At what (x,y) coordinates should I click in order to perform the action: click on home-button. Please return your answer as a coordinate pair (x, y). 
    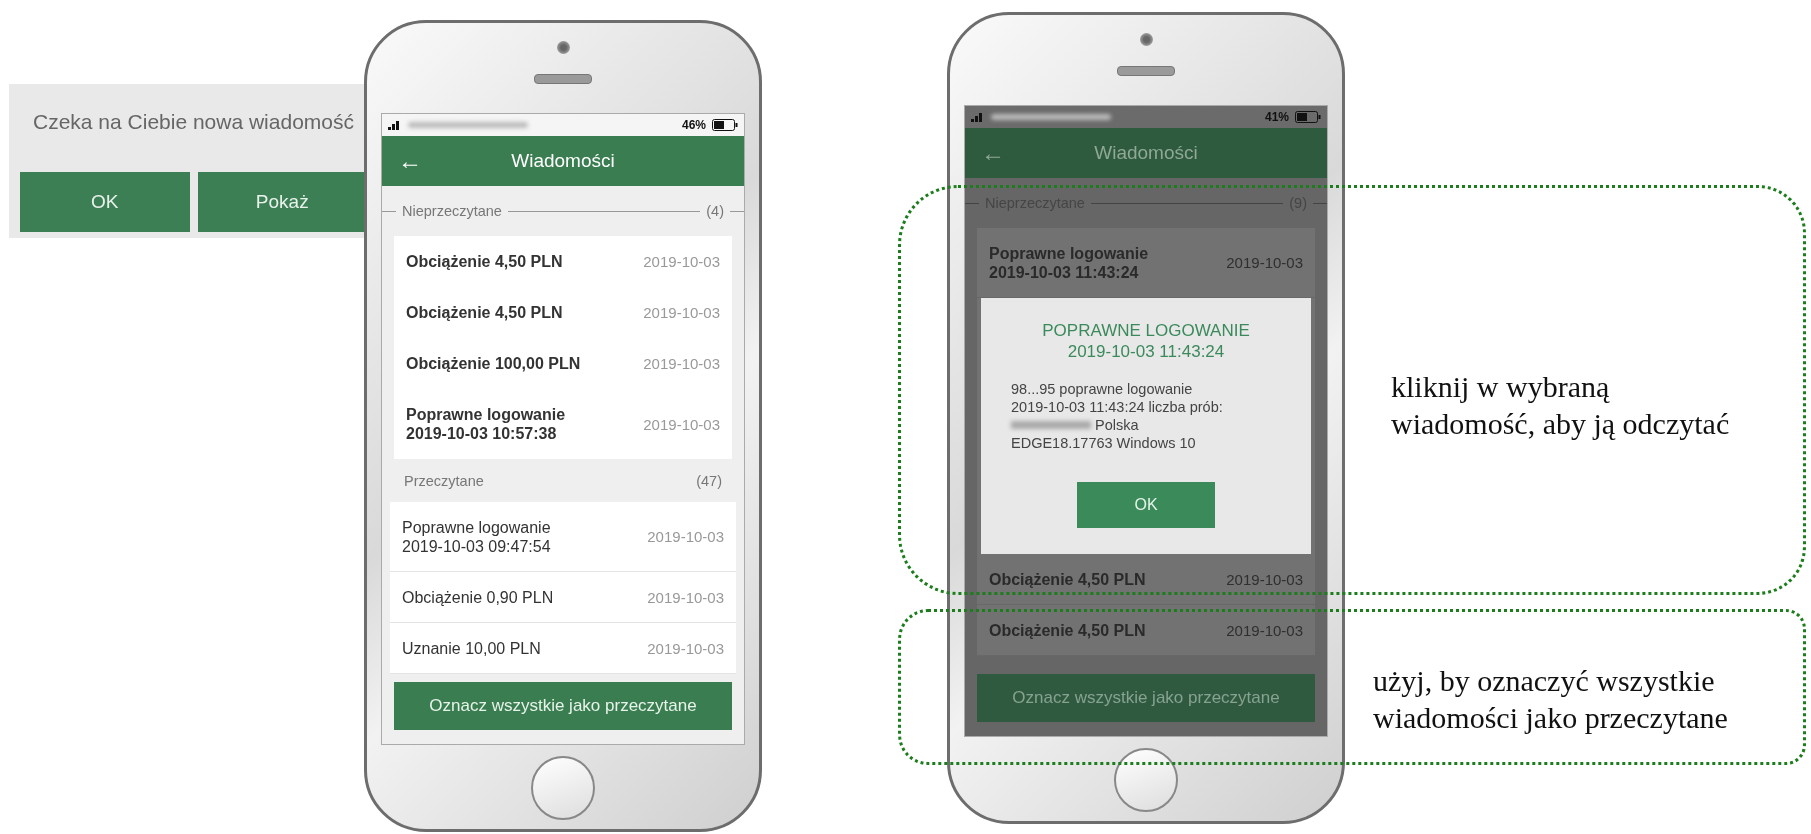
    Looking at the image, I should click on (1146, 780).